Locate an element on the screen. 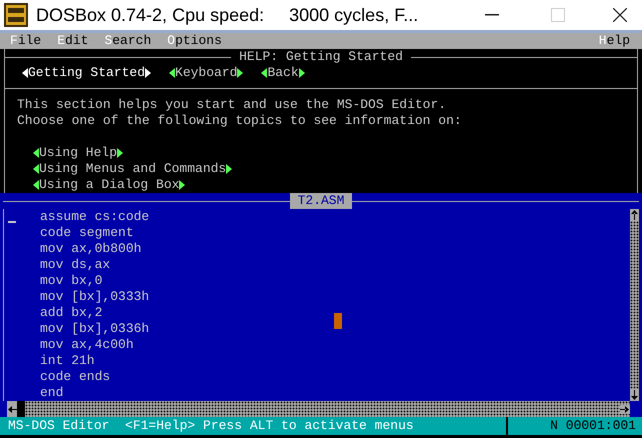  text-cursor is located at coordinates (12, 222).